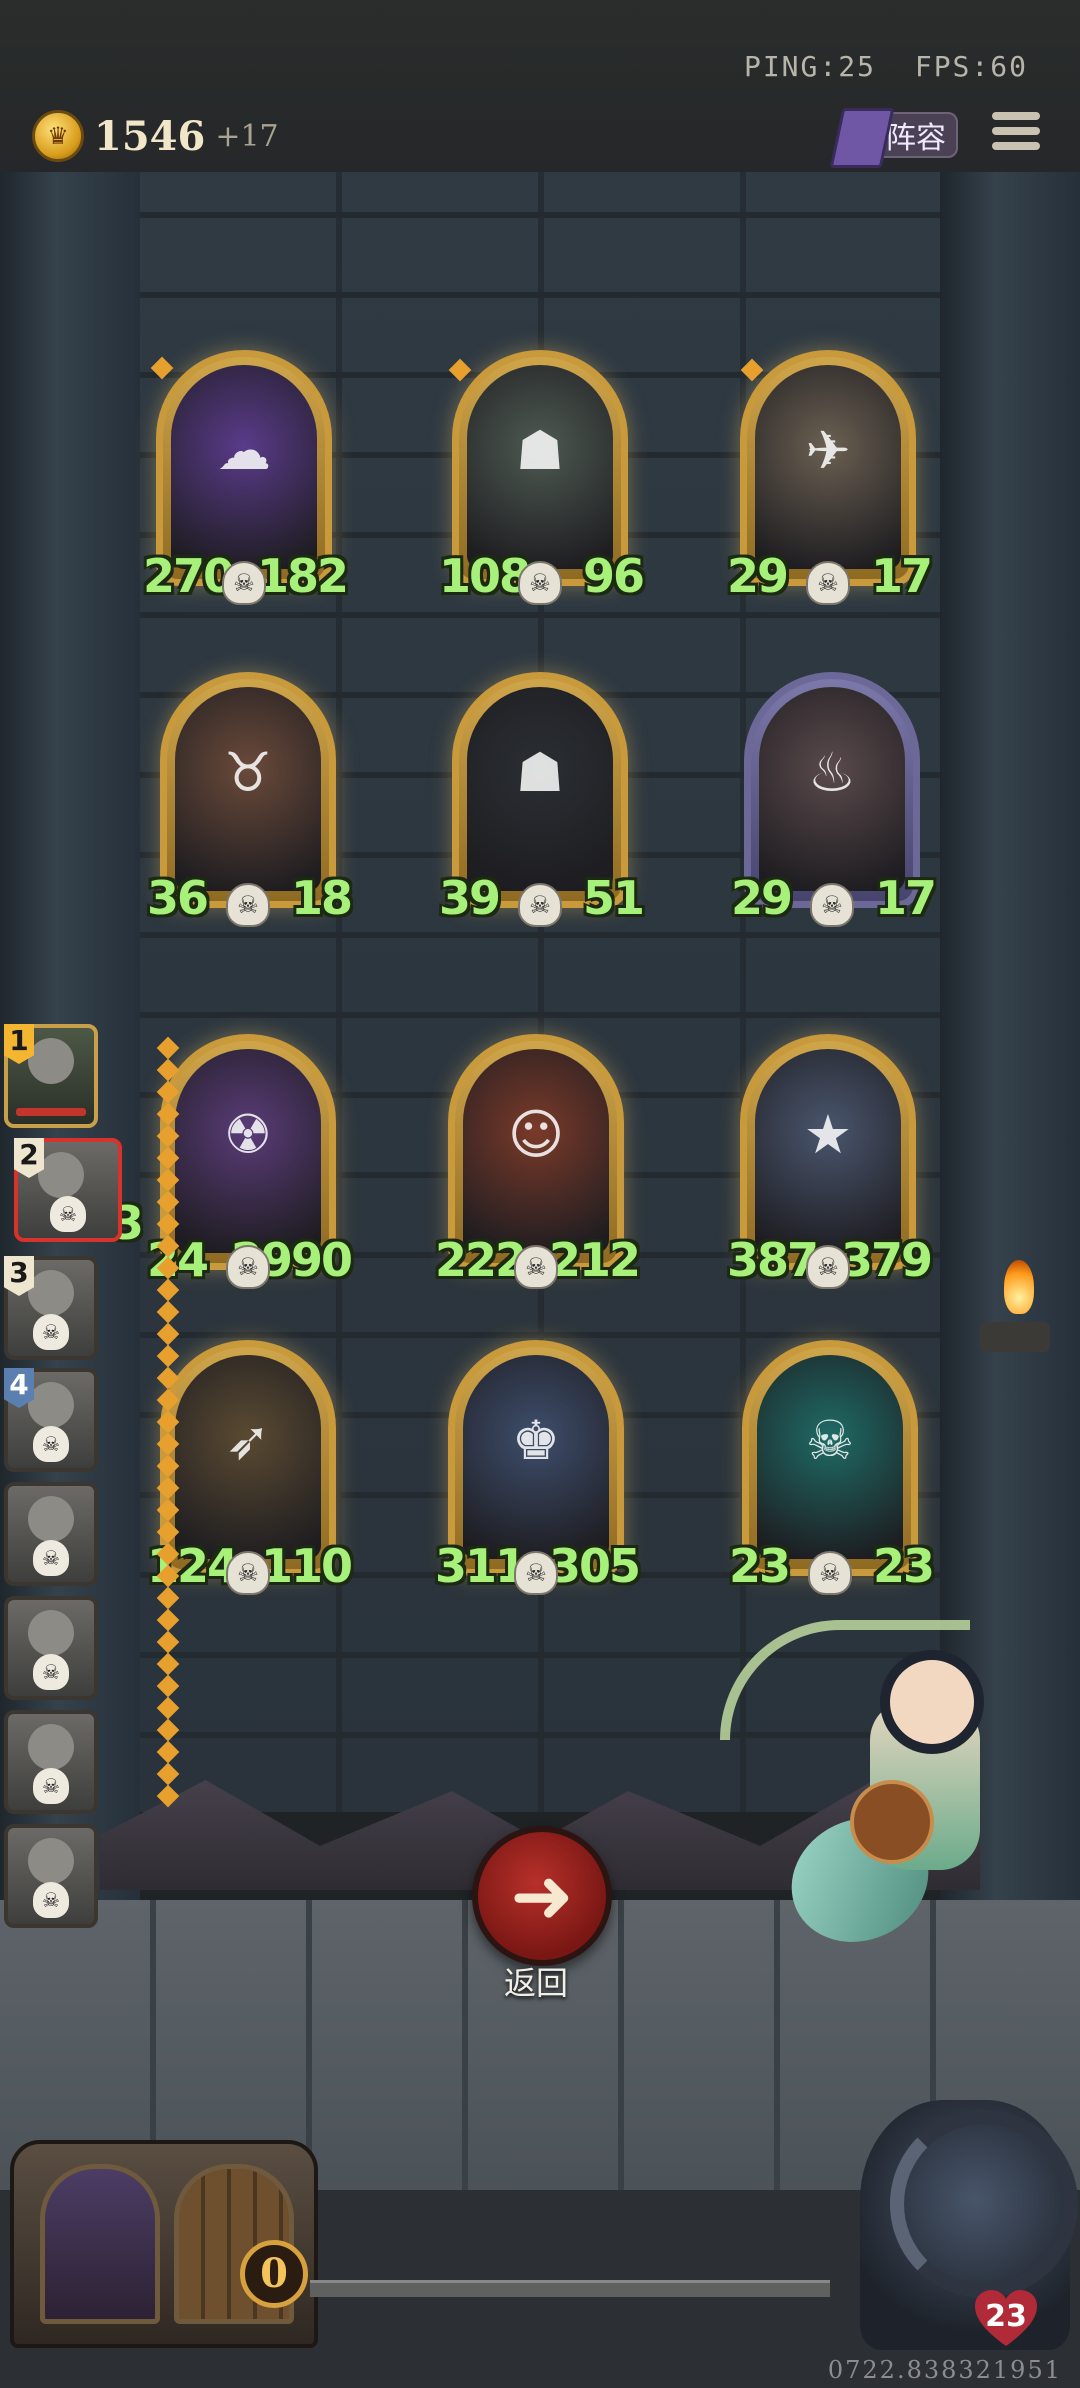 This screenshot has width=1080, height=2388. I want to click on minion-card: ☠ 23 23 ☠, so click(832, 1467).